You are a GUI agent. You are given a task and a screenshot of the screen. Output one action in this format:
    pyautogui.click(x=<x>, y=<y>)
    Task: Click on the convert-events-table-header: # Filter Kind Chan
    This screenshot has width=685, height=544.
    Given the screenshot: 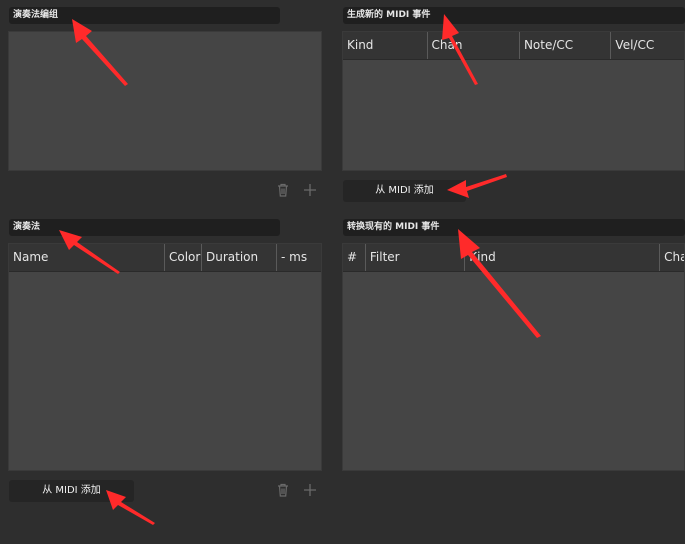 What is the action you would take?
    pyautogui.click(x=513, y=258)
    